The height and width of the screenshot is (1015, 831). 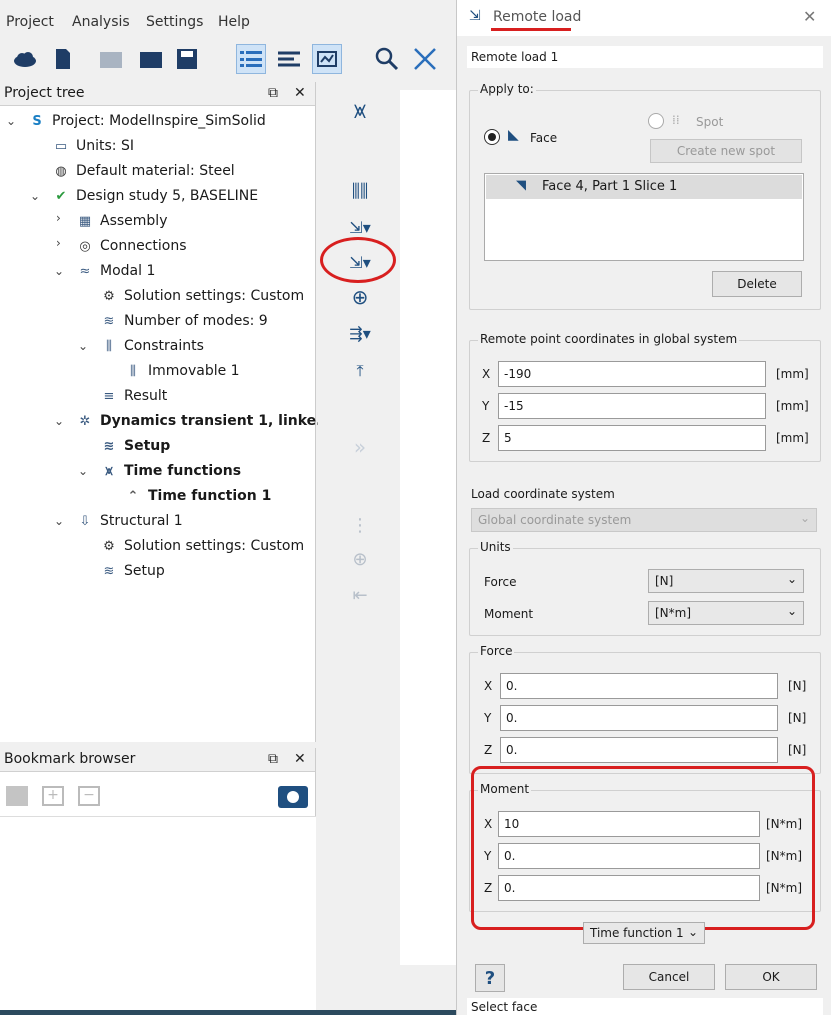 I want to click on inspect-icon, so click(x=387, y=59).